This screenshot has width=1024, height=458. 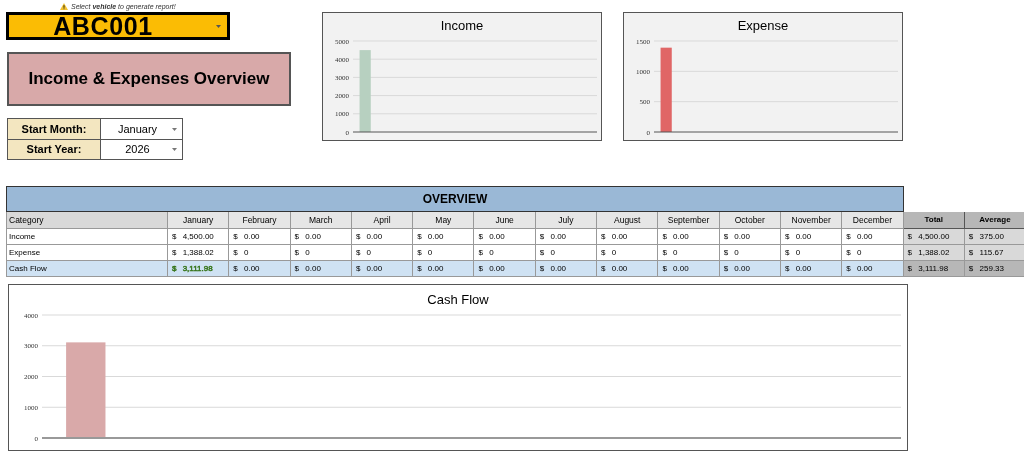 What do you see at coordinates (118, 26) in the screenshot?
I see `vehicle-dropdown: ABC001` at bounding box center [118, 26].